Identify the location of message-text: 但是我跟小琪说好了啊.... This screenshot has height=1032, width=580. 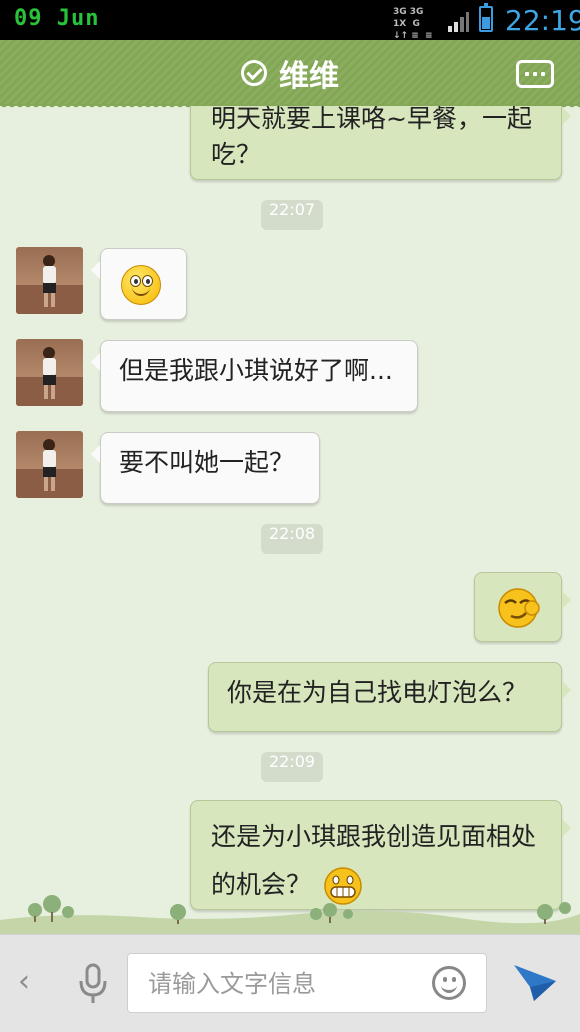
(256, 370).